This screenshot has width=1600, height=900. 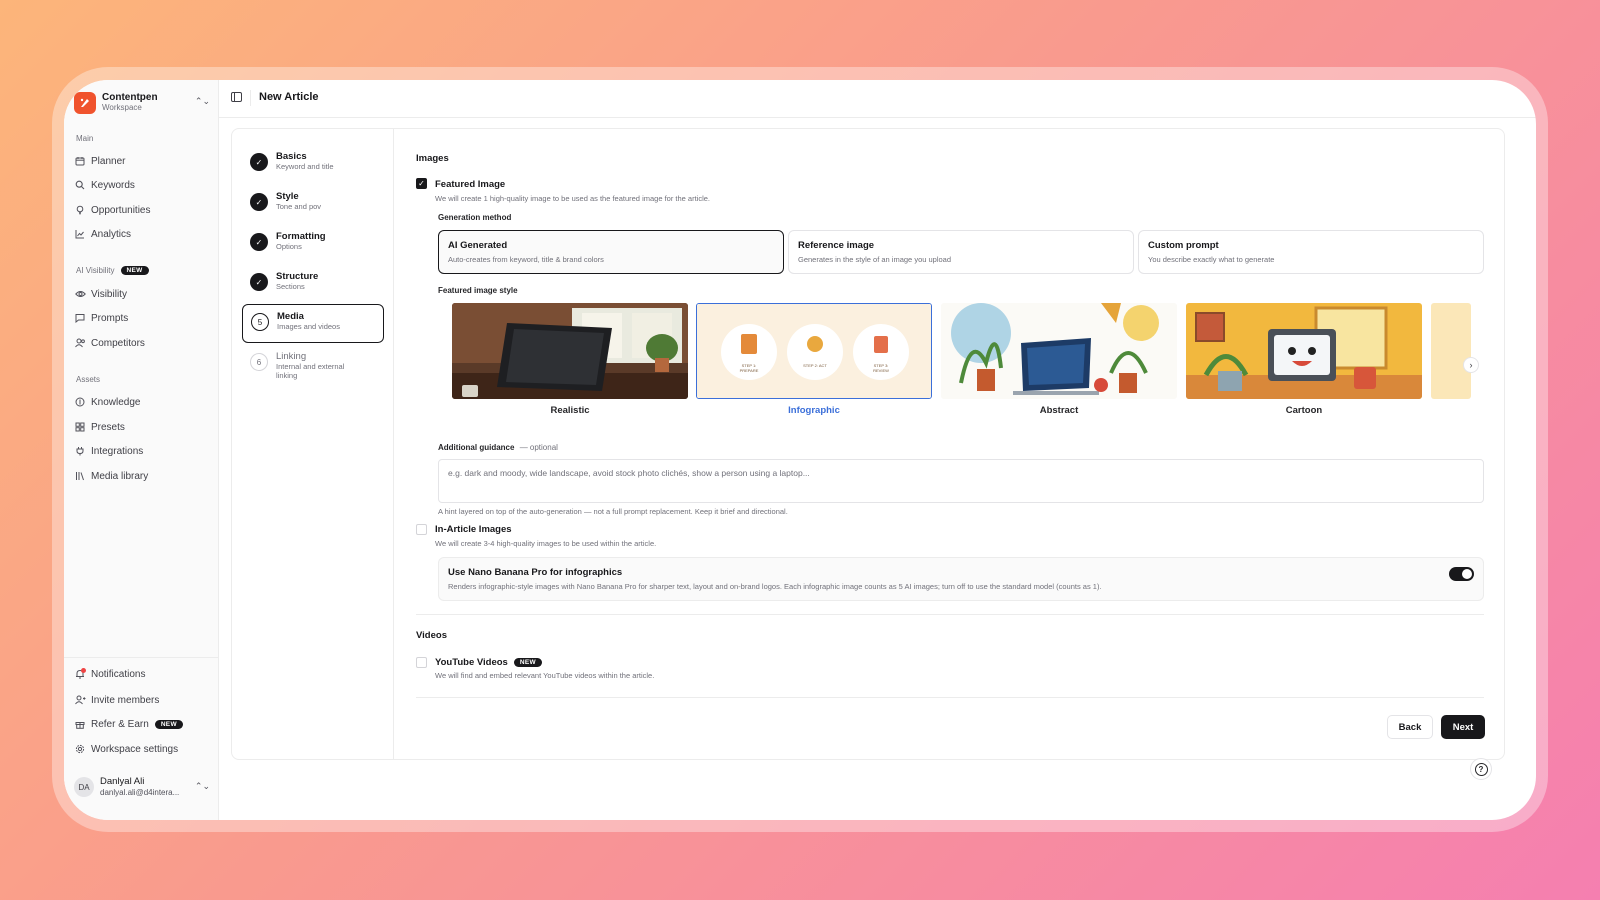 What do you see at coordinates (134, 270) in the screenshot?
I see `new-badge: NEW` at bounding box center [134, 270].